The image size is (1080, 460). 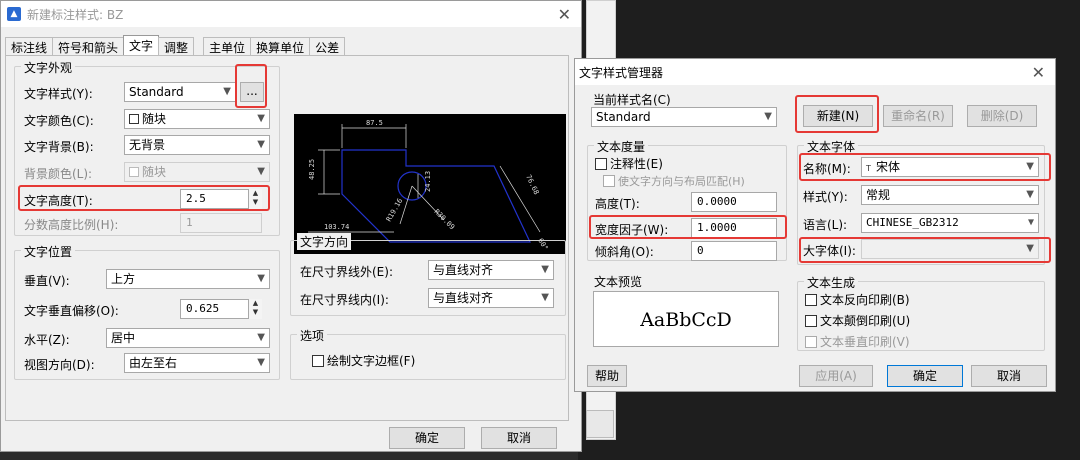 What do you see at coordinates (47, 340) in the screenshot?
I see `horizontal-label: 水平(Z):` at bounding box center [47, 340].